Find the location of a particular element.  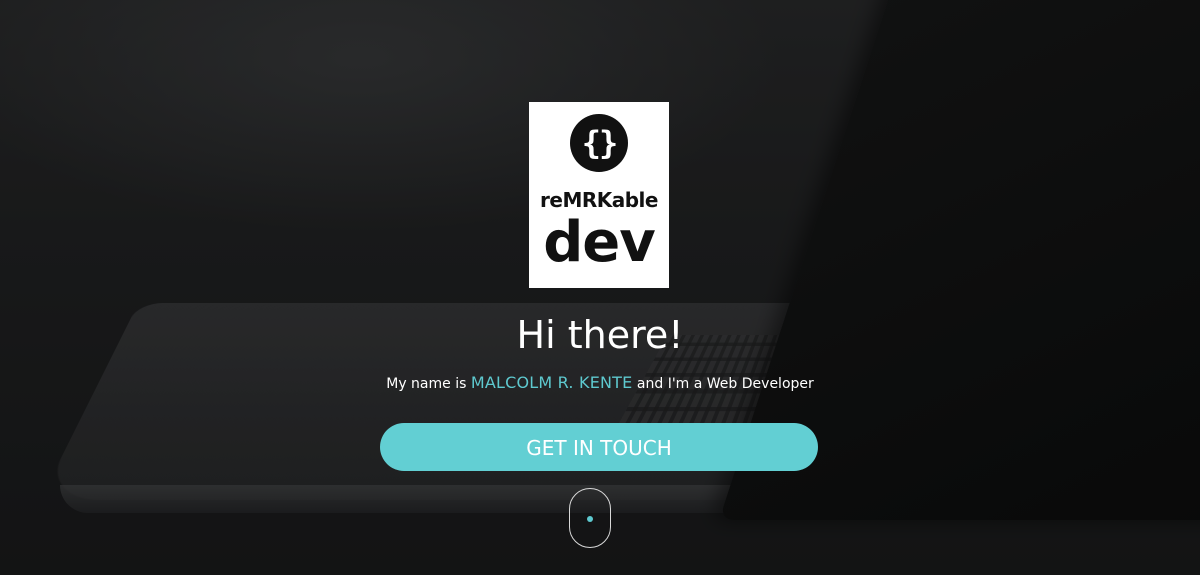

intro-prefix: My name is is located at coordinates (428, 384).